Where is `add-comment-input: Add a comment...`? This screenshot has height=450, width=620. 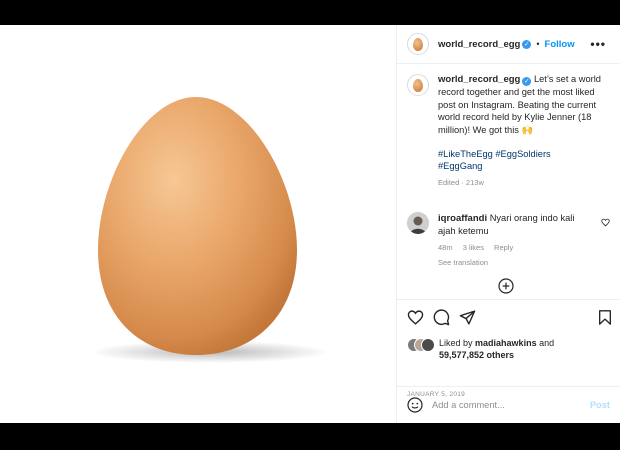
add-comment-input: Add a comment... is located at coordinates (511, 405).